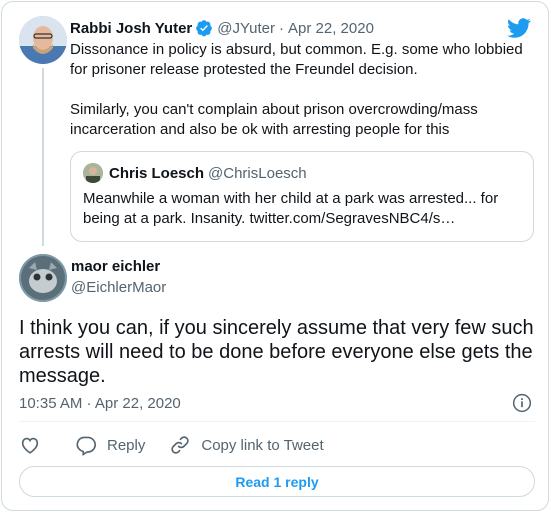 The height and width of the screenshot is (512, 550). Describe the element at coordinates (118, 287) in the screenshot. I see `author-handle: @EichlerMaor` at that location.